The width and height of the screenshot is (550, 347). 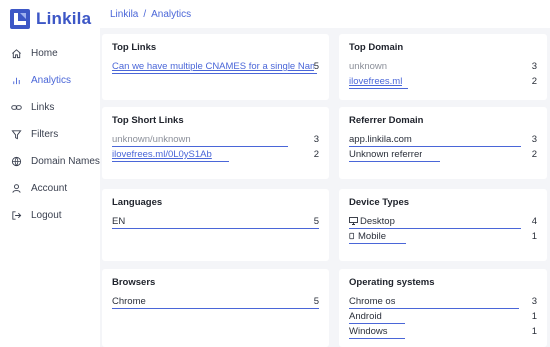 I want to click on browsers-card: Browsers Chrome 5, so click(x=215, y=308).